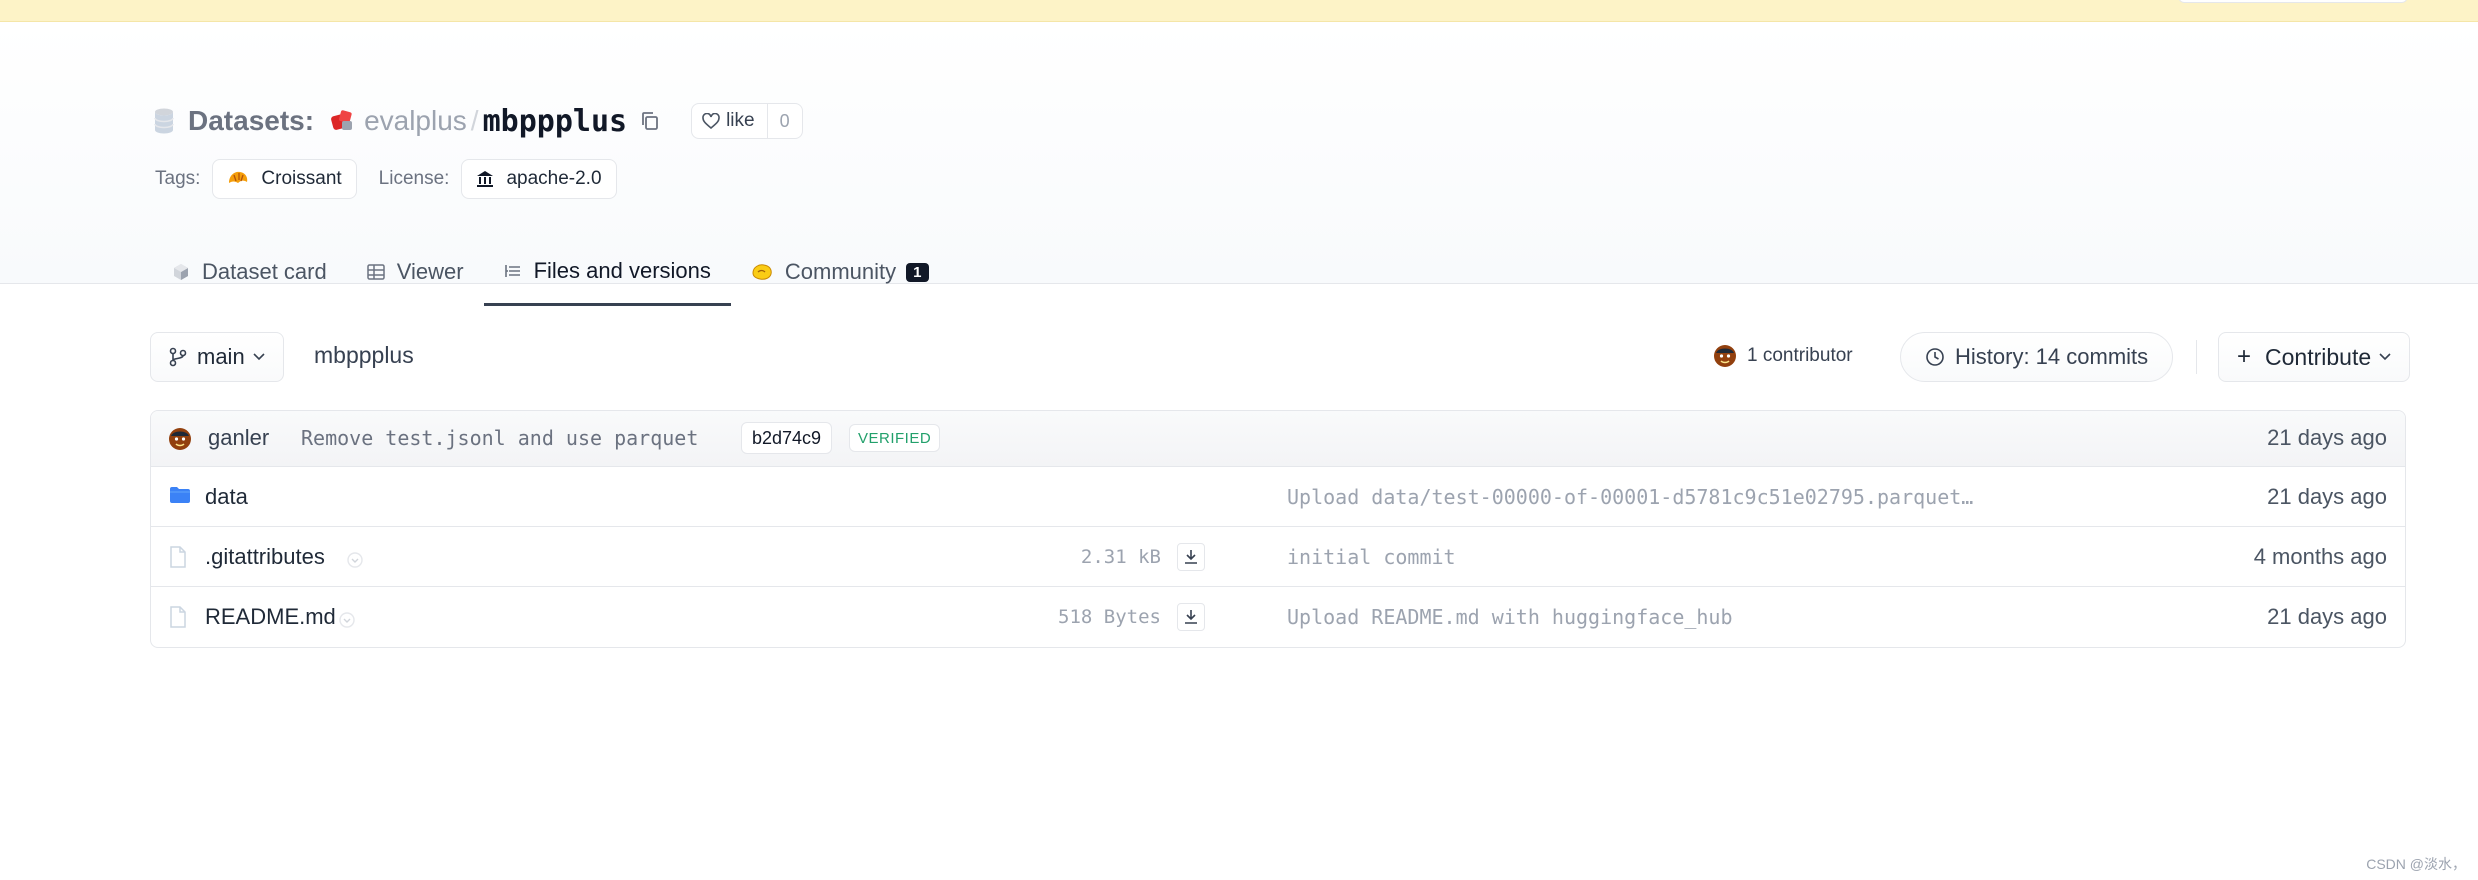 The height and width of the screenshot is (880, 2478). What do you see at coordinates (181, 272) in the screenshot?
I see `cube-icon` at bounding box center [181, 272].